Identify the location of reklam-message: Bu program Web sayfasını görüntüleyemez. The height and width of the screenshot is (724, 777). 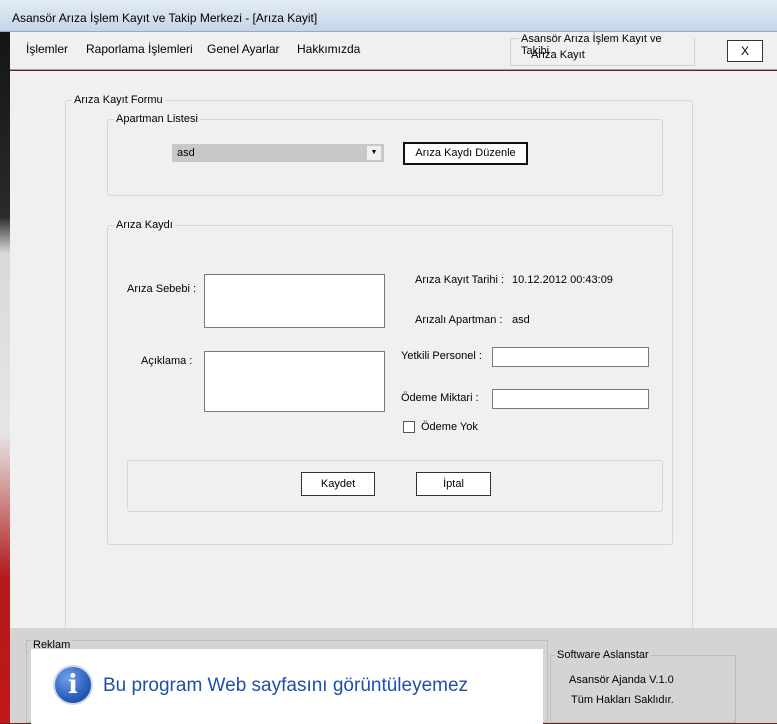
(286, 685).